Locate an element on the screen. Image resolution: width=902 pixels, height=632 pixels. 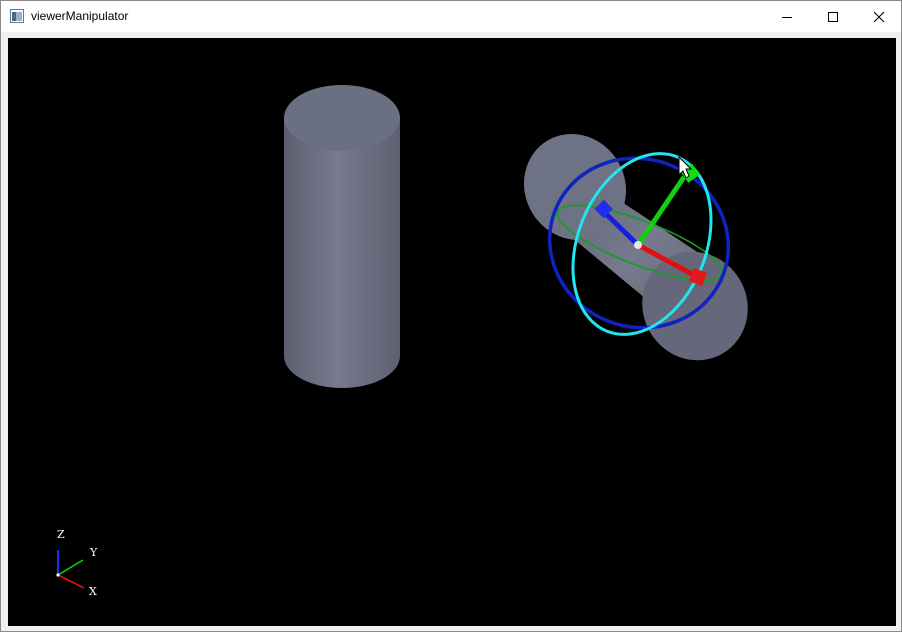
minimize-icon is located at coordinates (787, 17).